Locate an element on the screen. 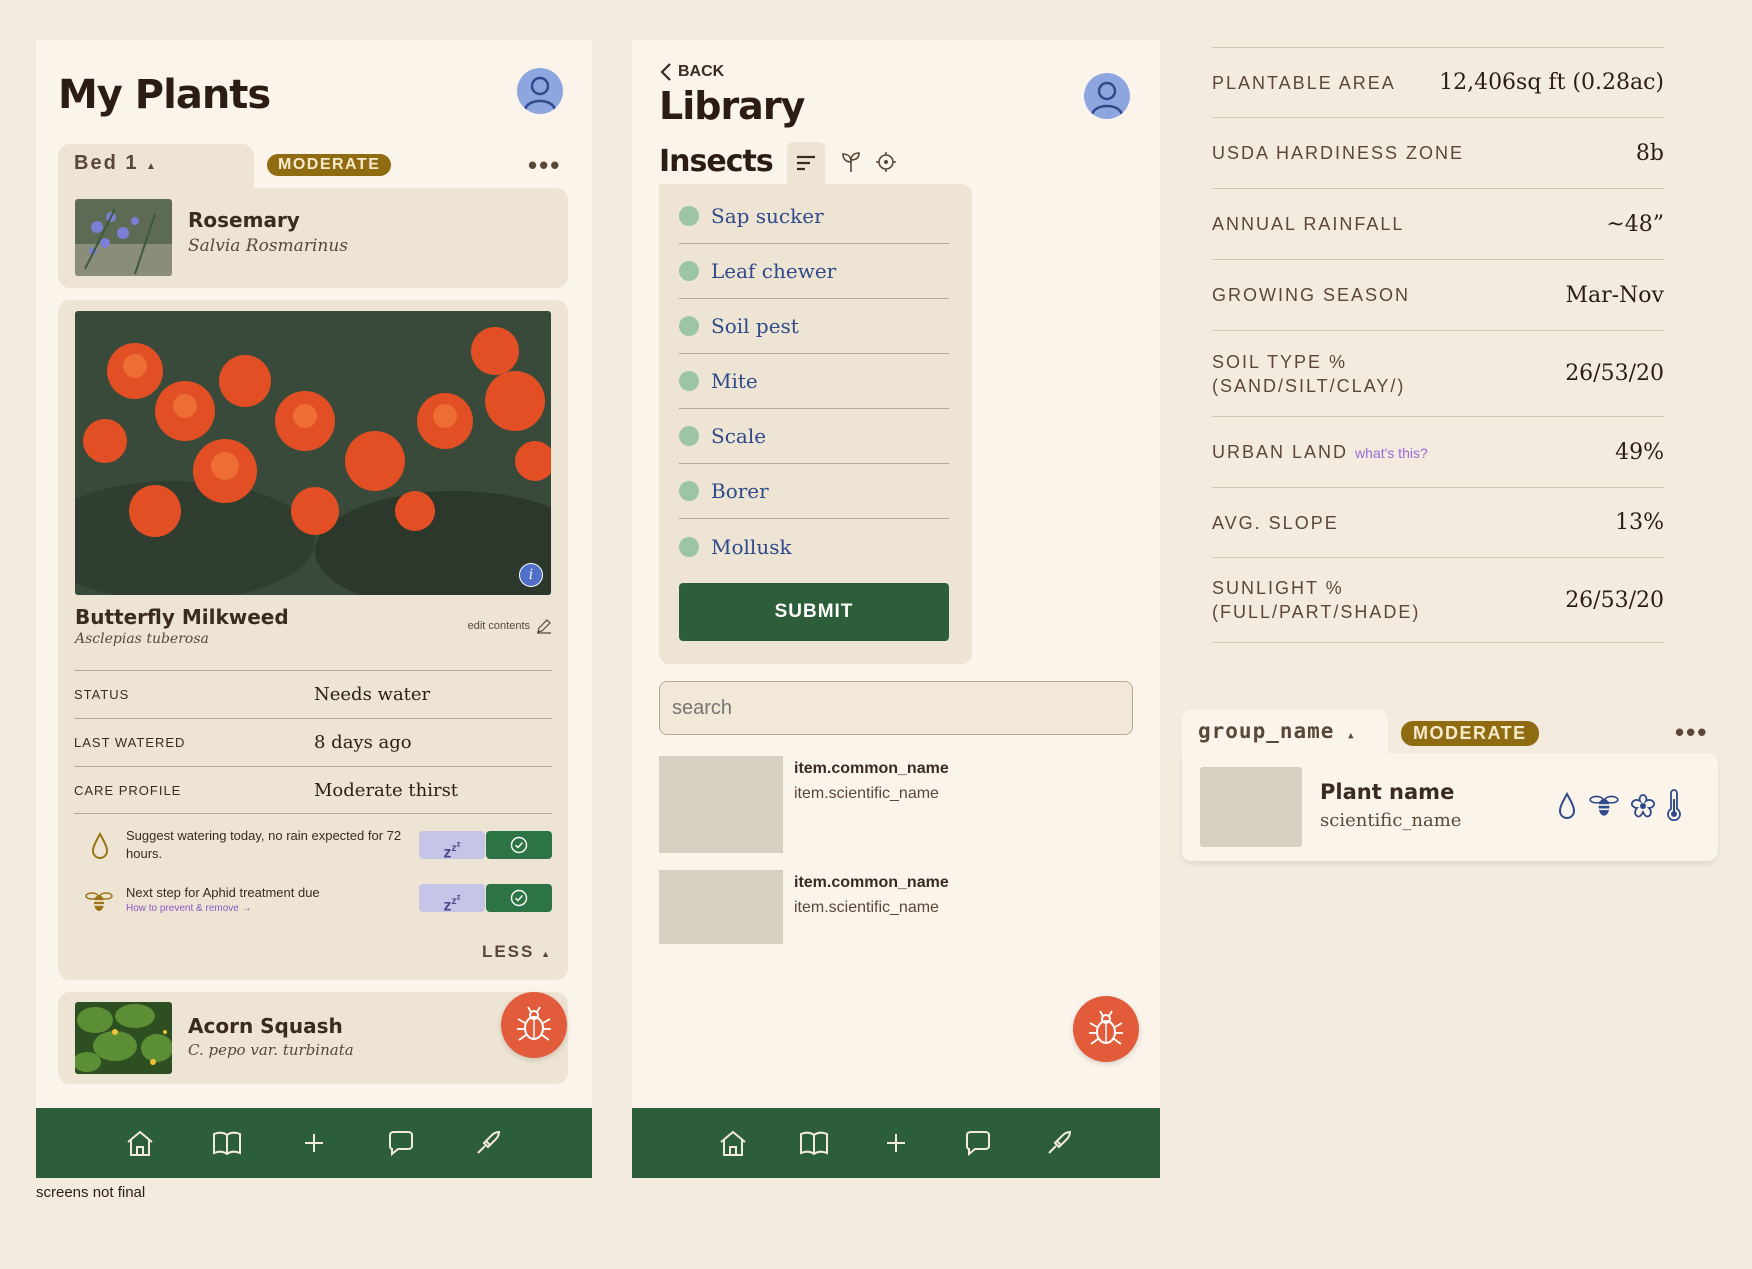  task-text: Next step for Aphid treatment due is located at coordinates (223, 892).